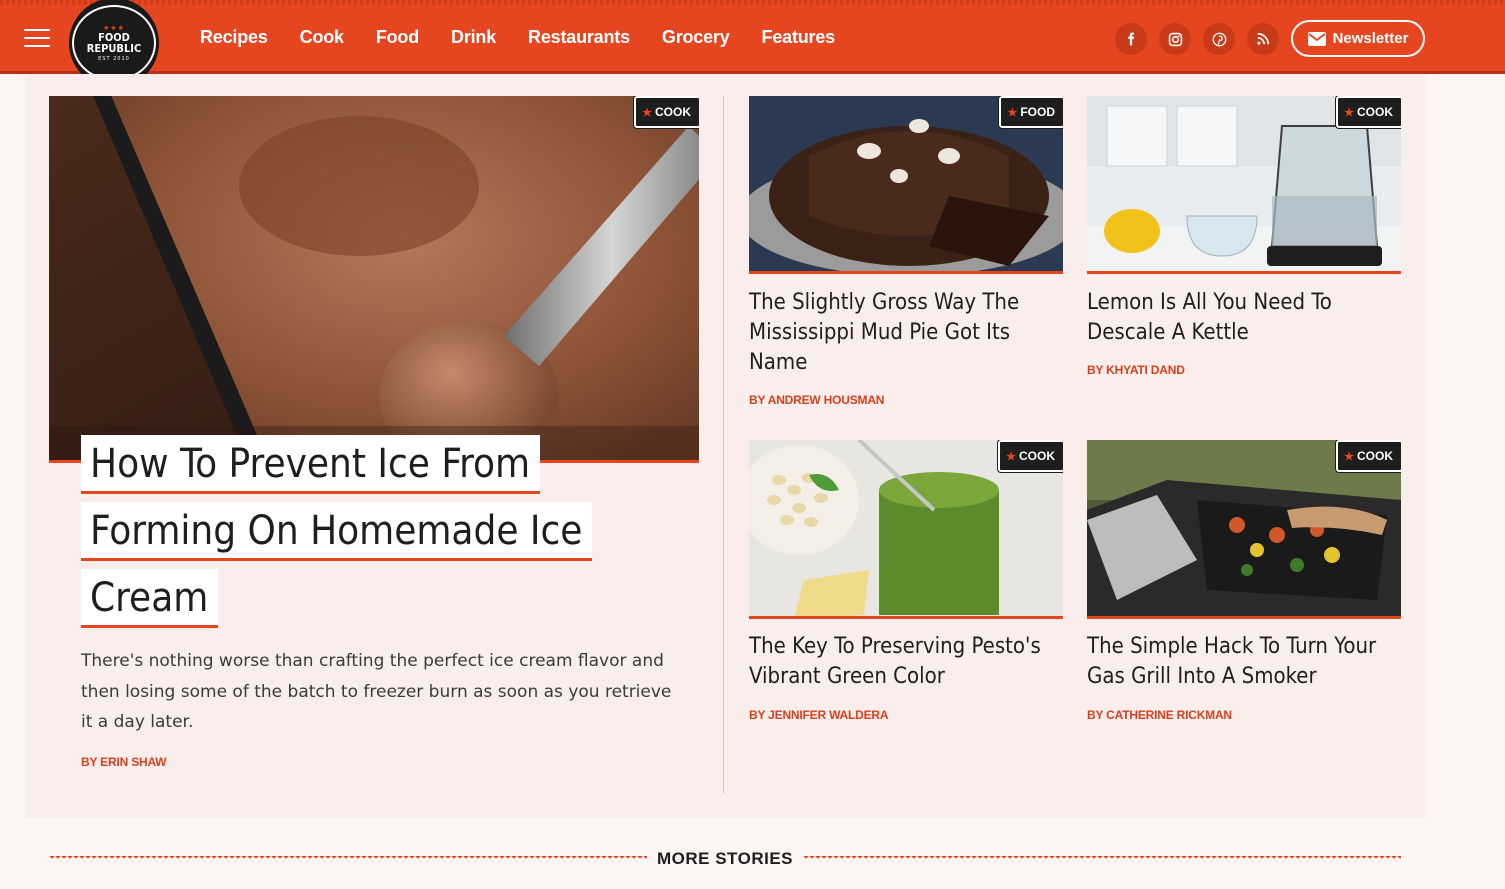  What do you see at coordinates (816, 400) in the screenshot?
I see `card-byline: BY ANDREW HOUSMAN` at bounding box center [816, 400].